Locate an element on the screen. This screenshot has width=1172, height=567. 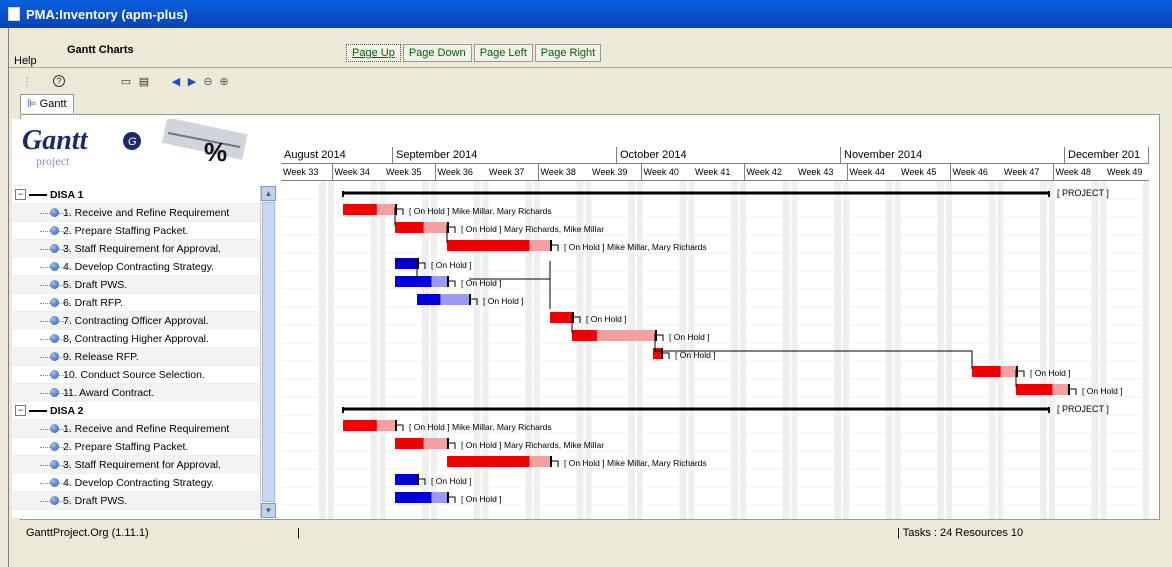
tree-scrollbar: ▲ ▼ is located at coordinates (268, 352).